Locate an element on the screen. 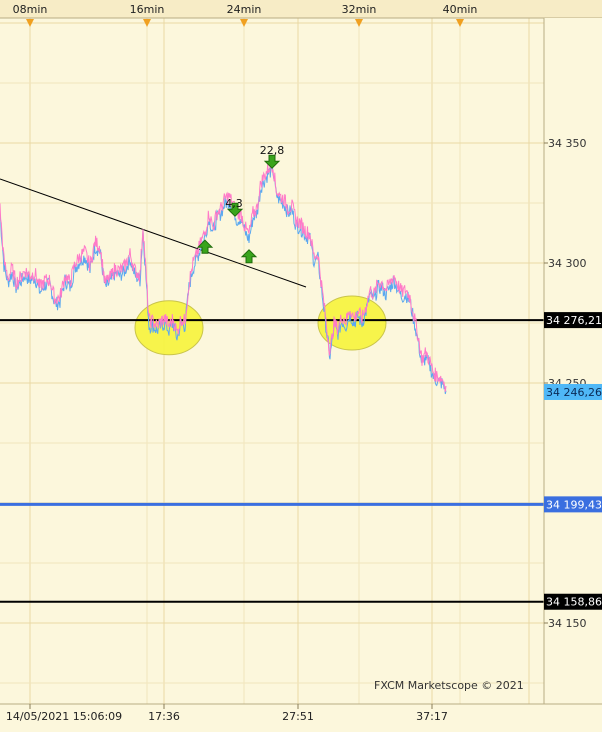 The height and width of the screenshot is (732, 602). signal-annotation: 22,8 is located at coordinates (272, 150).